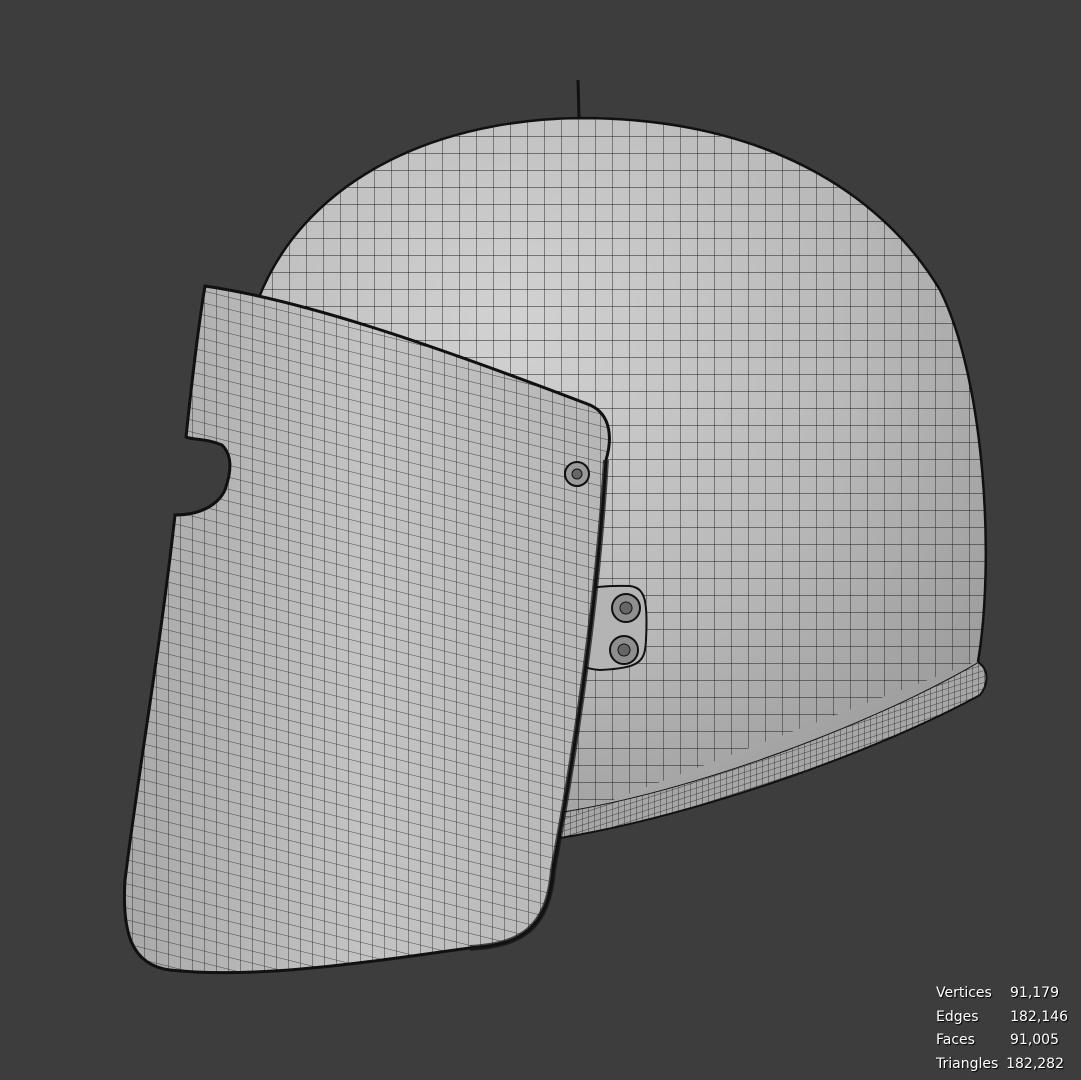 Image resolution: width=1081 pixels, height=1080 pixels. Describe the element at coordinates (1039, 1016) in the screenshot. I see `stat-value: 182,146` at that location.